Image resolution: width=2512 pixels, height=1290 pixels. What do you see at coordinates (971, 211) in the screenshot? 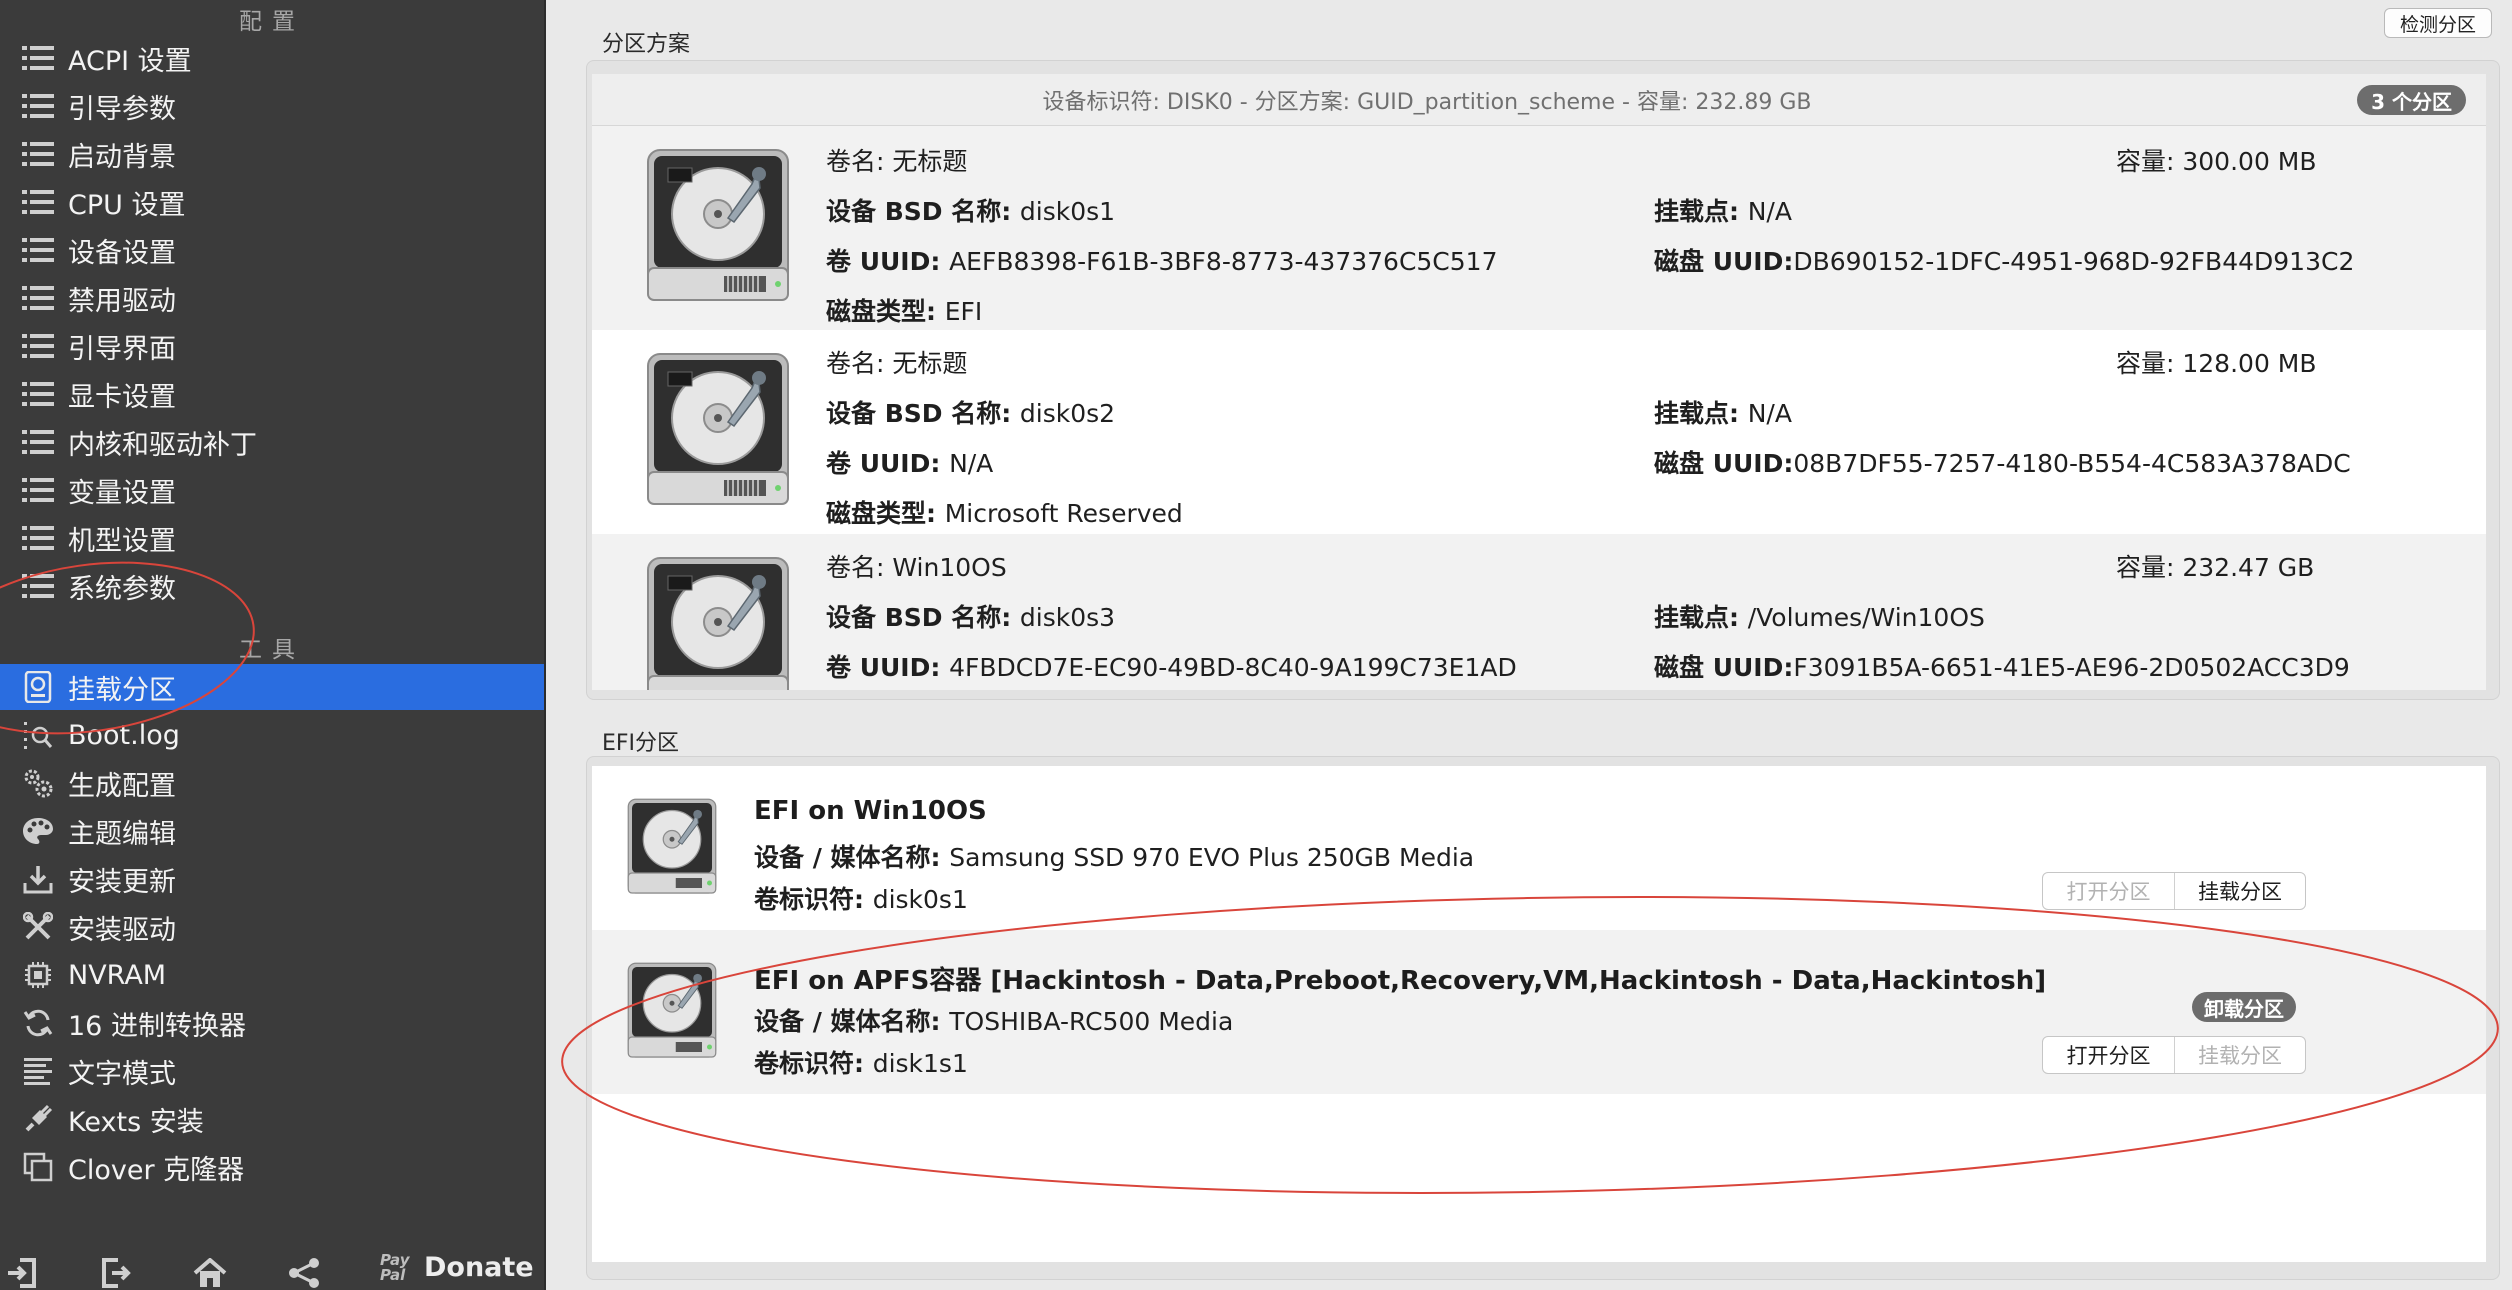
I see `bsd-name: 设备 BSD 名称: disk0s1` at bounding box center [971, 211].